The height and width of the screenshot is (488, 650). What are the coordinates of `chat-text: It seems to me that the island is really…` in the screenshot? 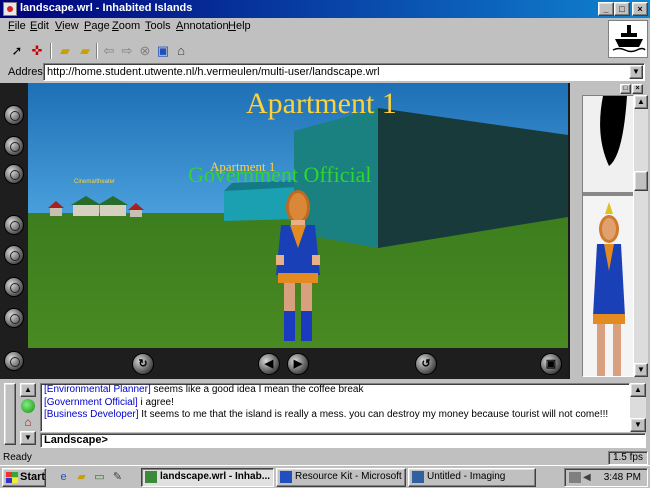 It's located at (375, 414).